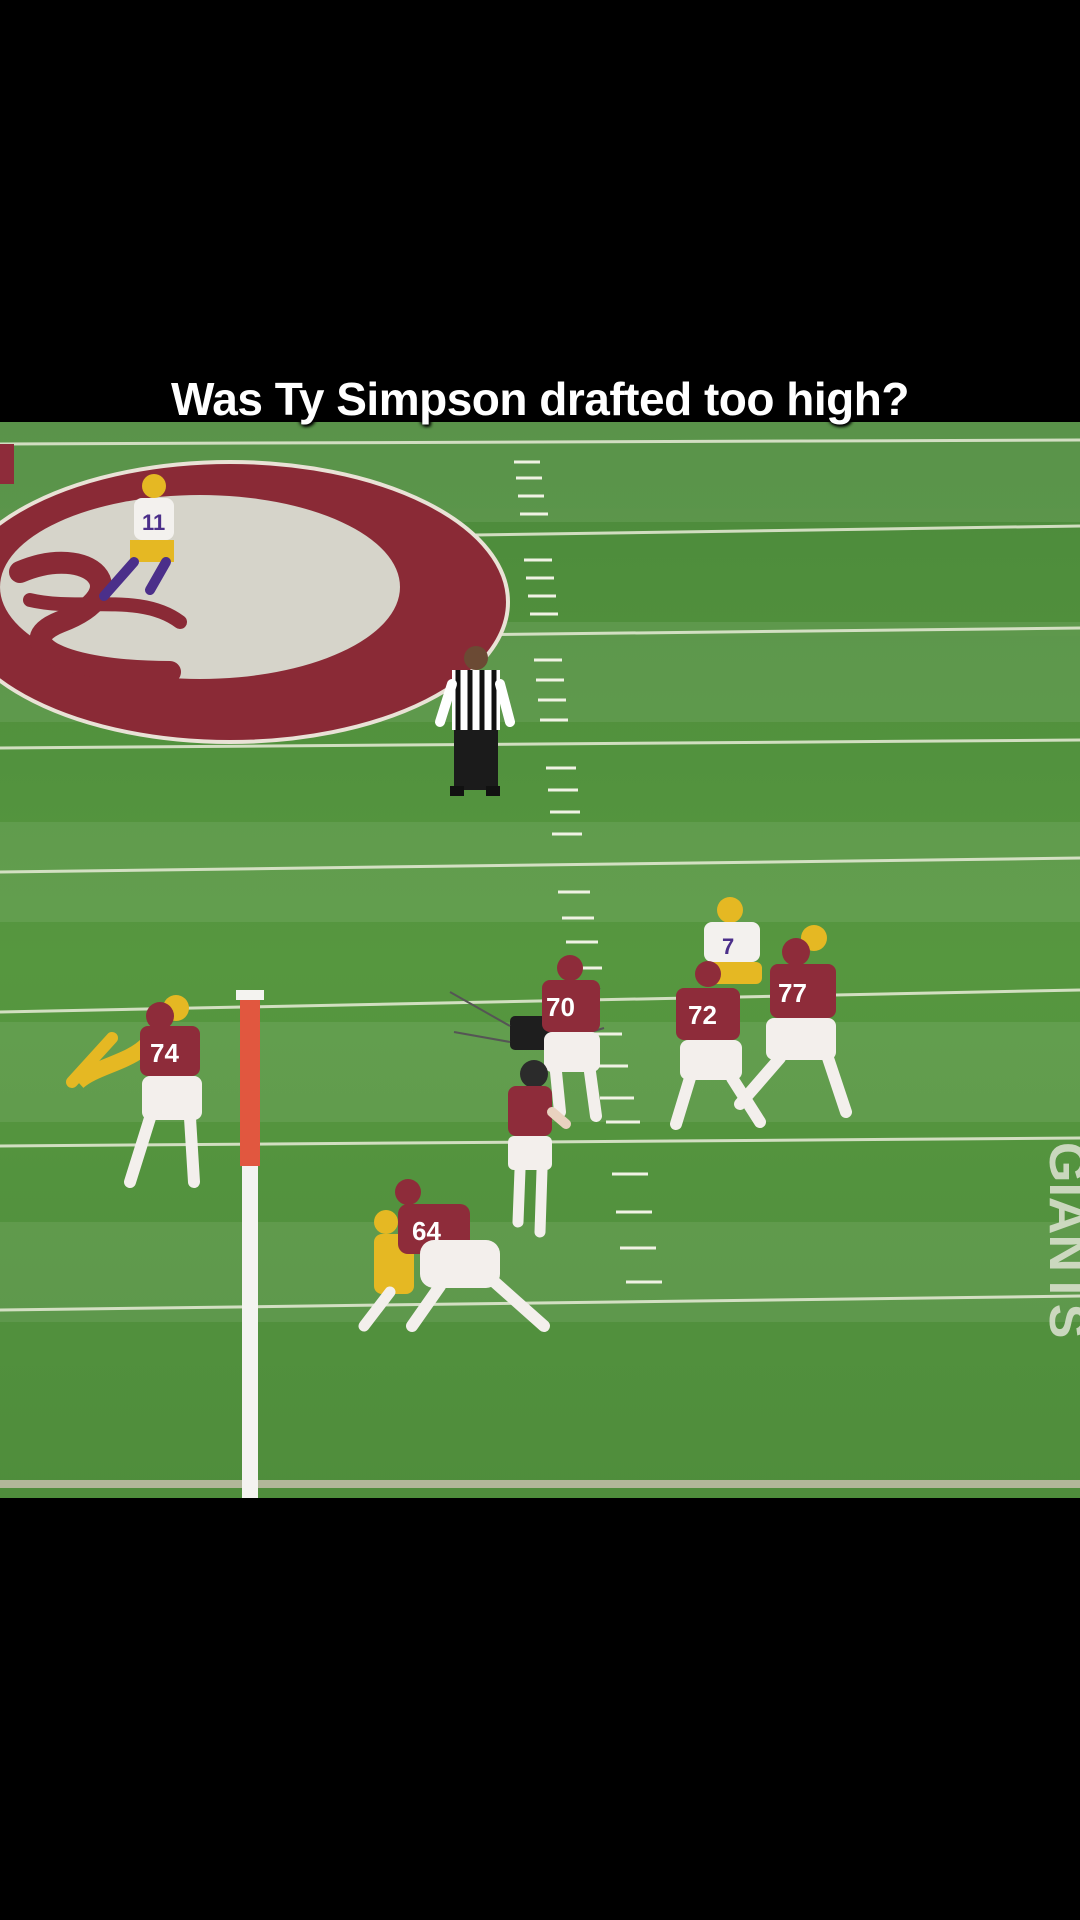  I want to click on end-zone-lettering: GIANTS, so click(1059, 1240).